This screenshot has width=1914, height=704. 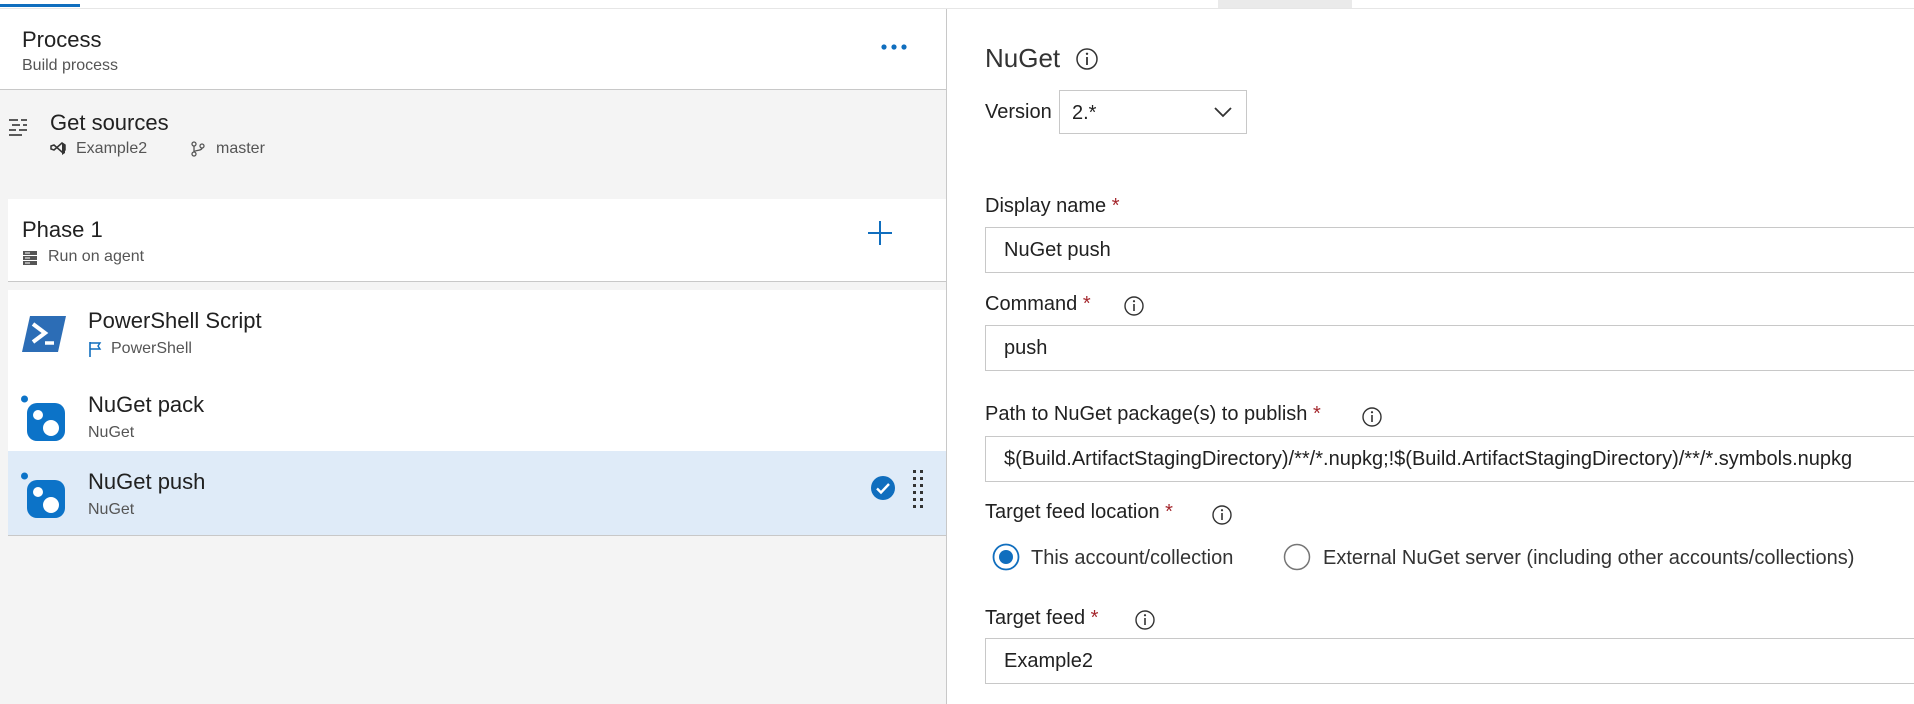 I want to click on package-path-input, so click(x=1449, y=459).